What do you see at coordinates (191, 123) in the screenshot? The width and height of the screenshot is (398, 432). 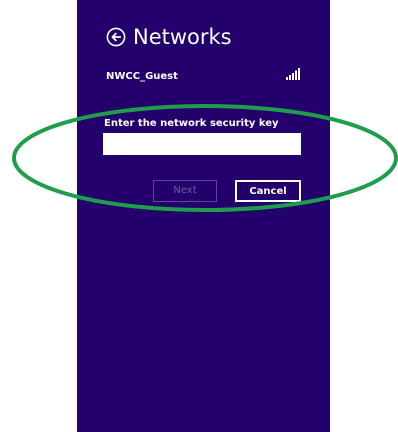 I see `security-key-label: Enter the network security key` at bounding box center [191, 123].